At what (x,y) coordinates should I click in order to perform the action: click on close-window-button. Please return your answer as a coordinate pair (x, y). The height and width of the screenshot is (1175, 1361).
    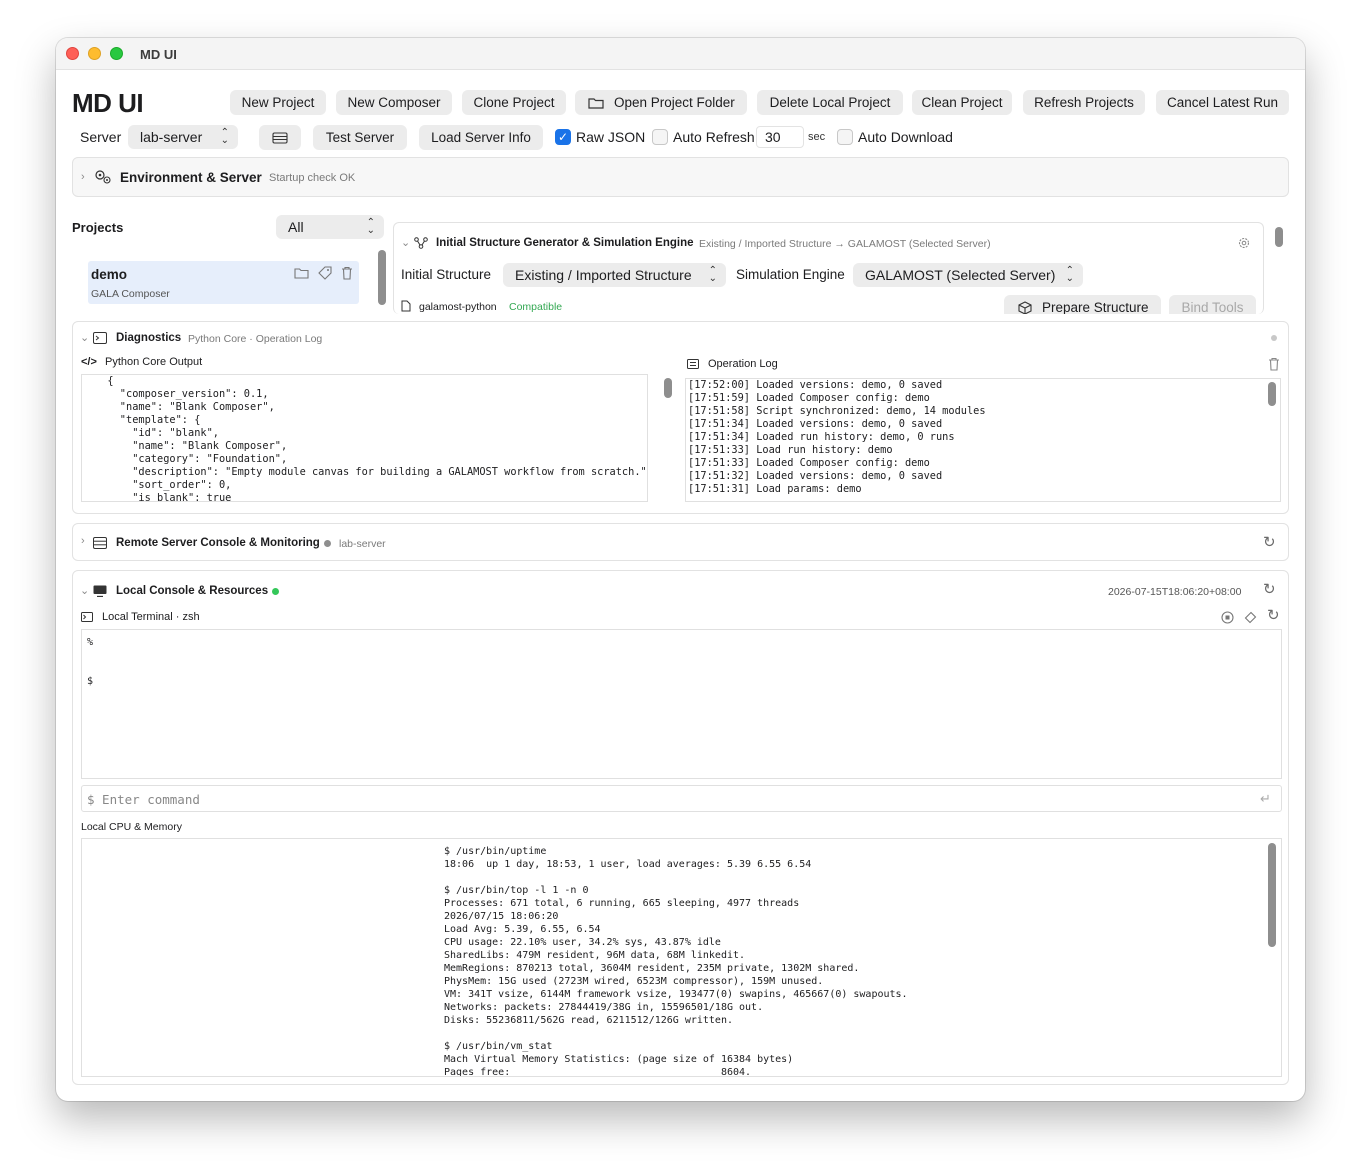
    Looking at the image, I should click on (72, 53).